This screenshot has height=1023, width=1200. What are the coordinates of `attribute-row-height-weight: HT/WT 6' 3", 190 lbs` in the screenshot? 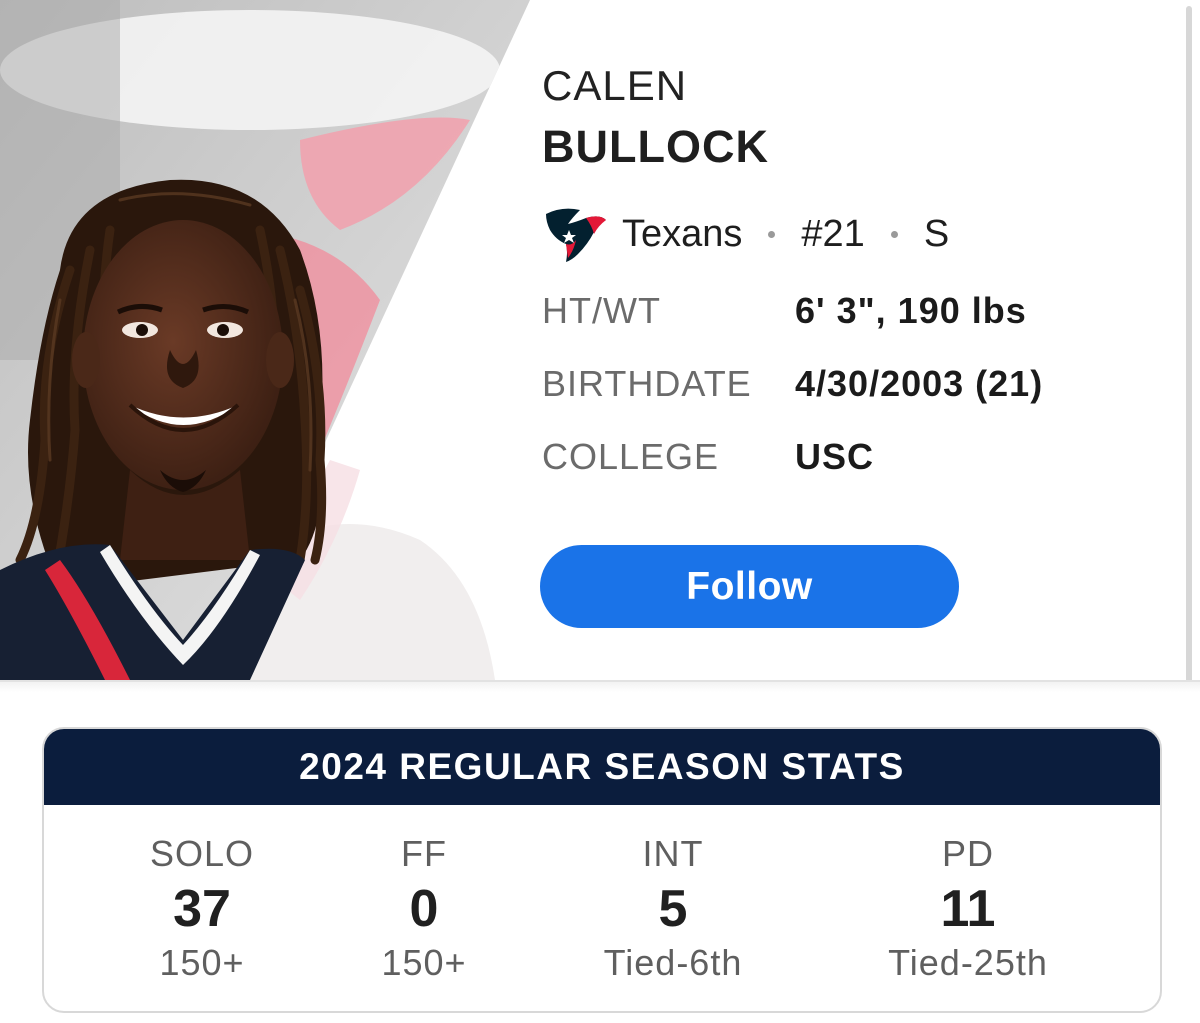 It's located at (852, 310).